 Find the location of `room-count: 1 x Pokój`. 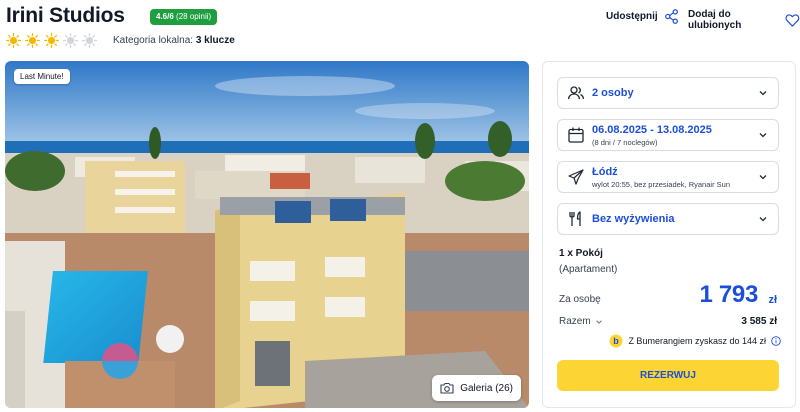

room-count: 1 x Pokój is located at coordinates (581, 253).